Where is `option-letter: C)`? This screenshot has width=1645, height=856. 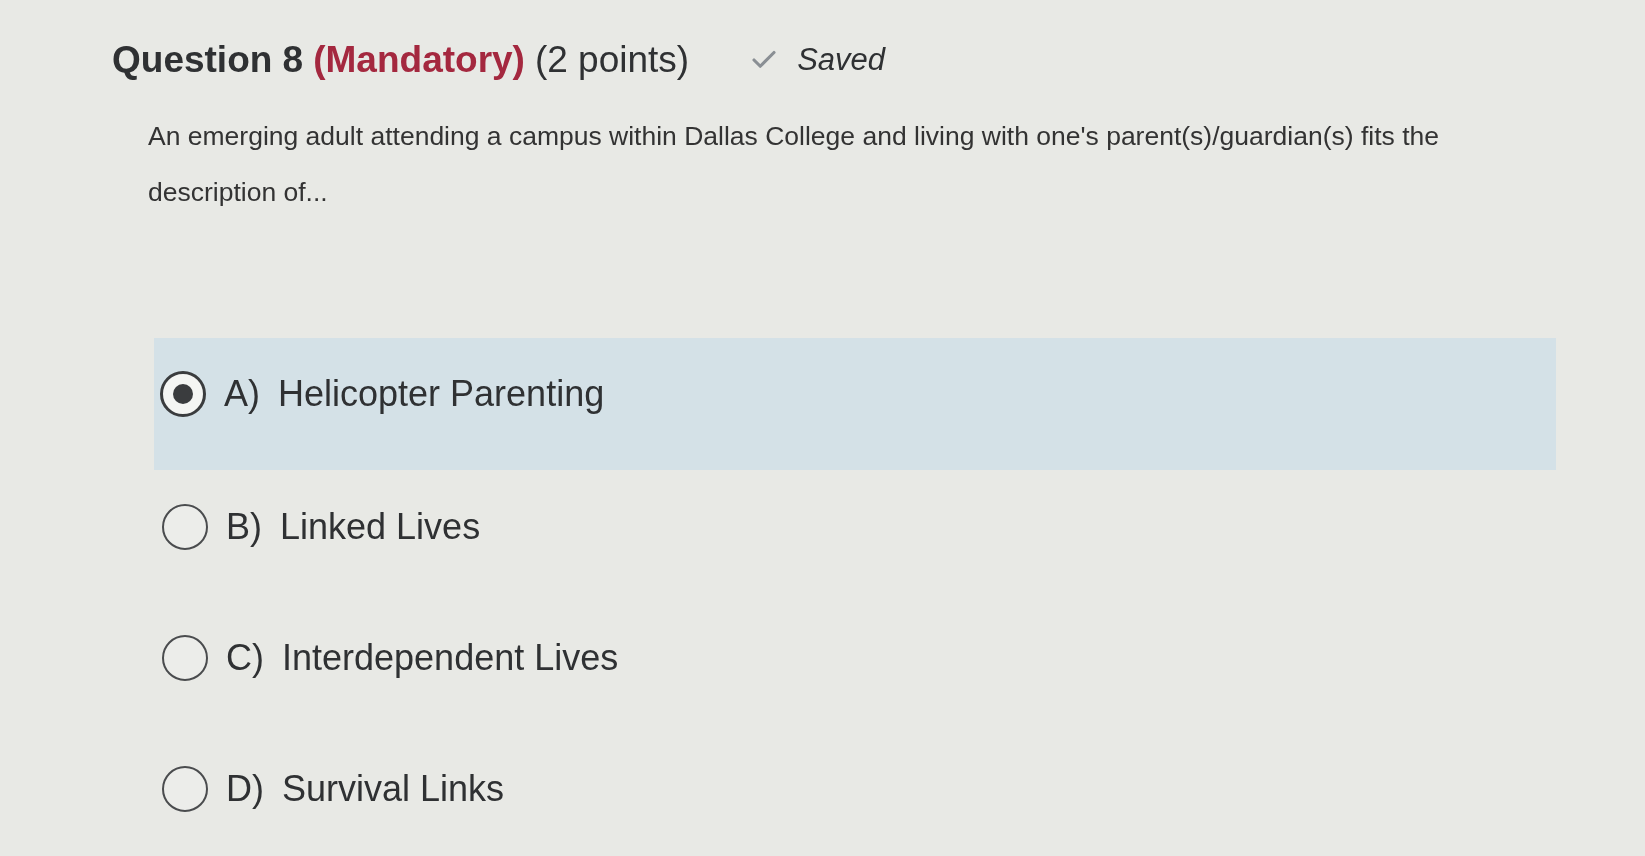
option-letter: C) is located at coordinates (245, 658).